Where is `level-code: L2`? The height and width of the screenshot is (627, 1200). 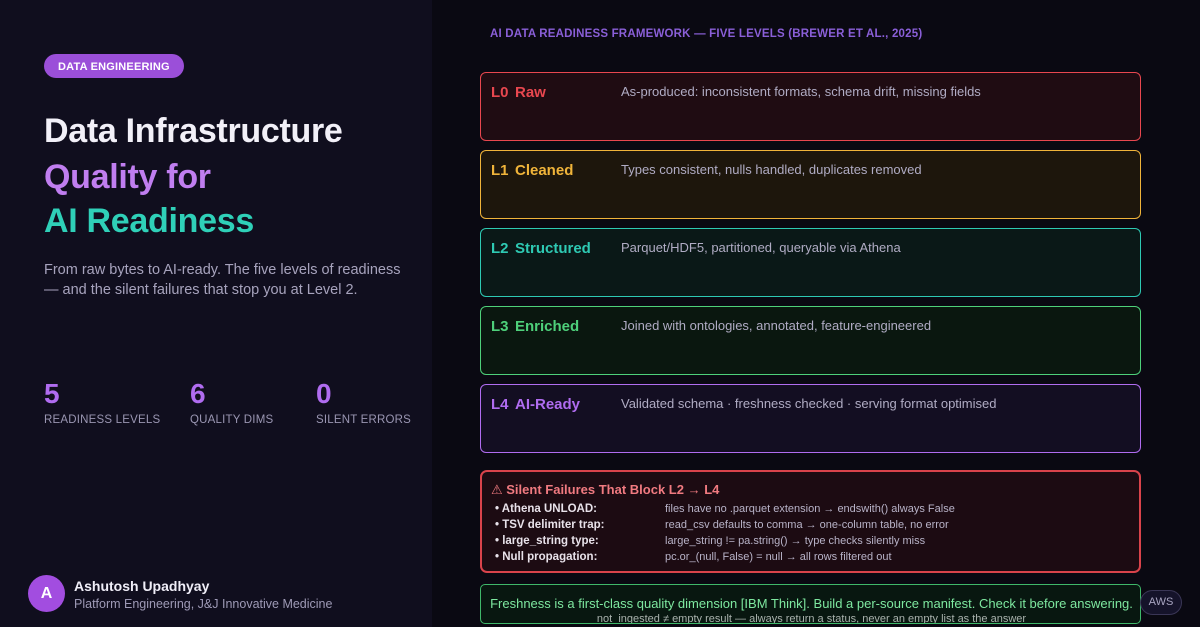
level-code: L2 is located at coordinates (500, 248).